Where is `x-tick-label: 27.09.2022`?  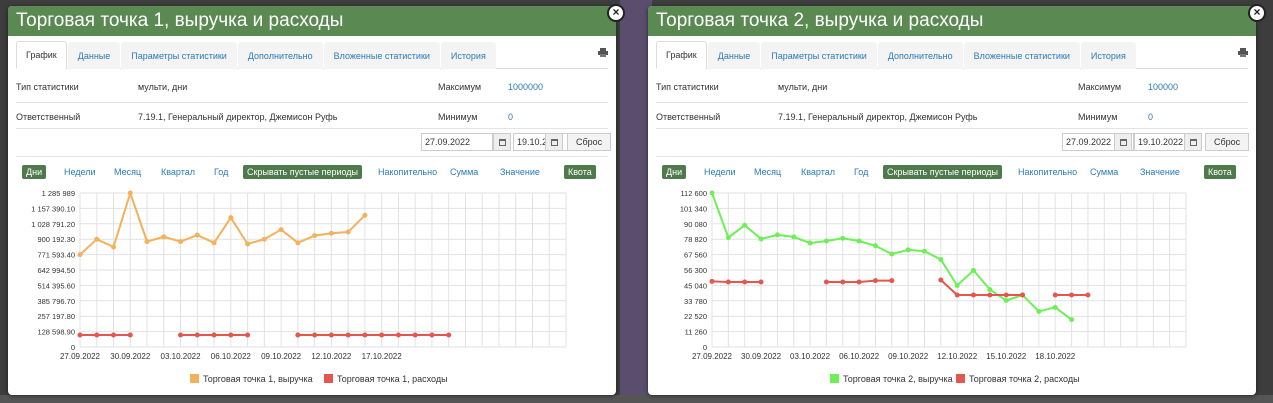
x-tick-label: 27.09.2022 is located at coordinates (80, 356).